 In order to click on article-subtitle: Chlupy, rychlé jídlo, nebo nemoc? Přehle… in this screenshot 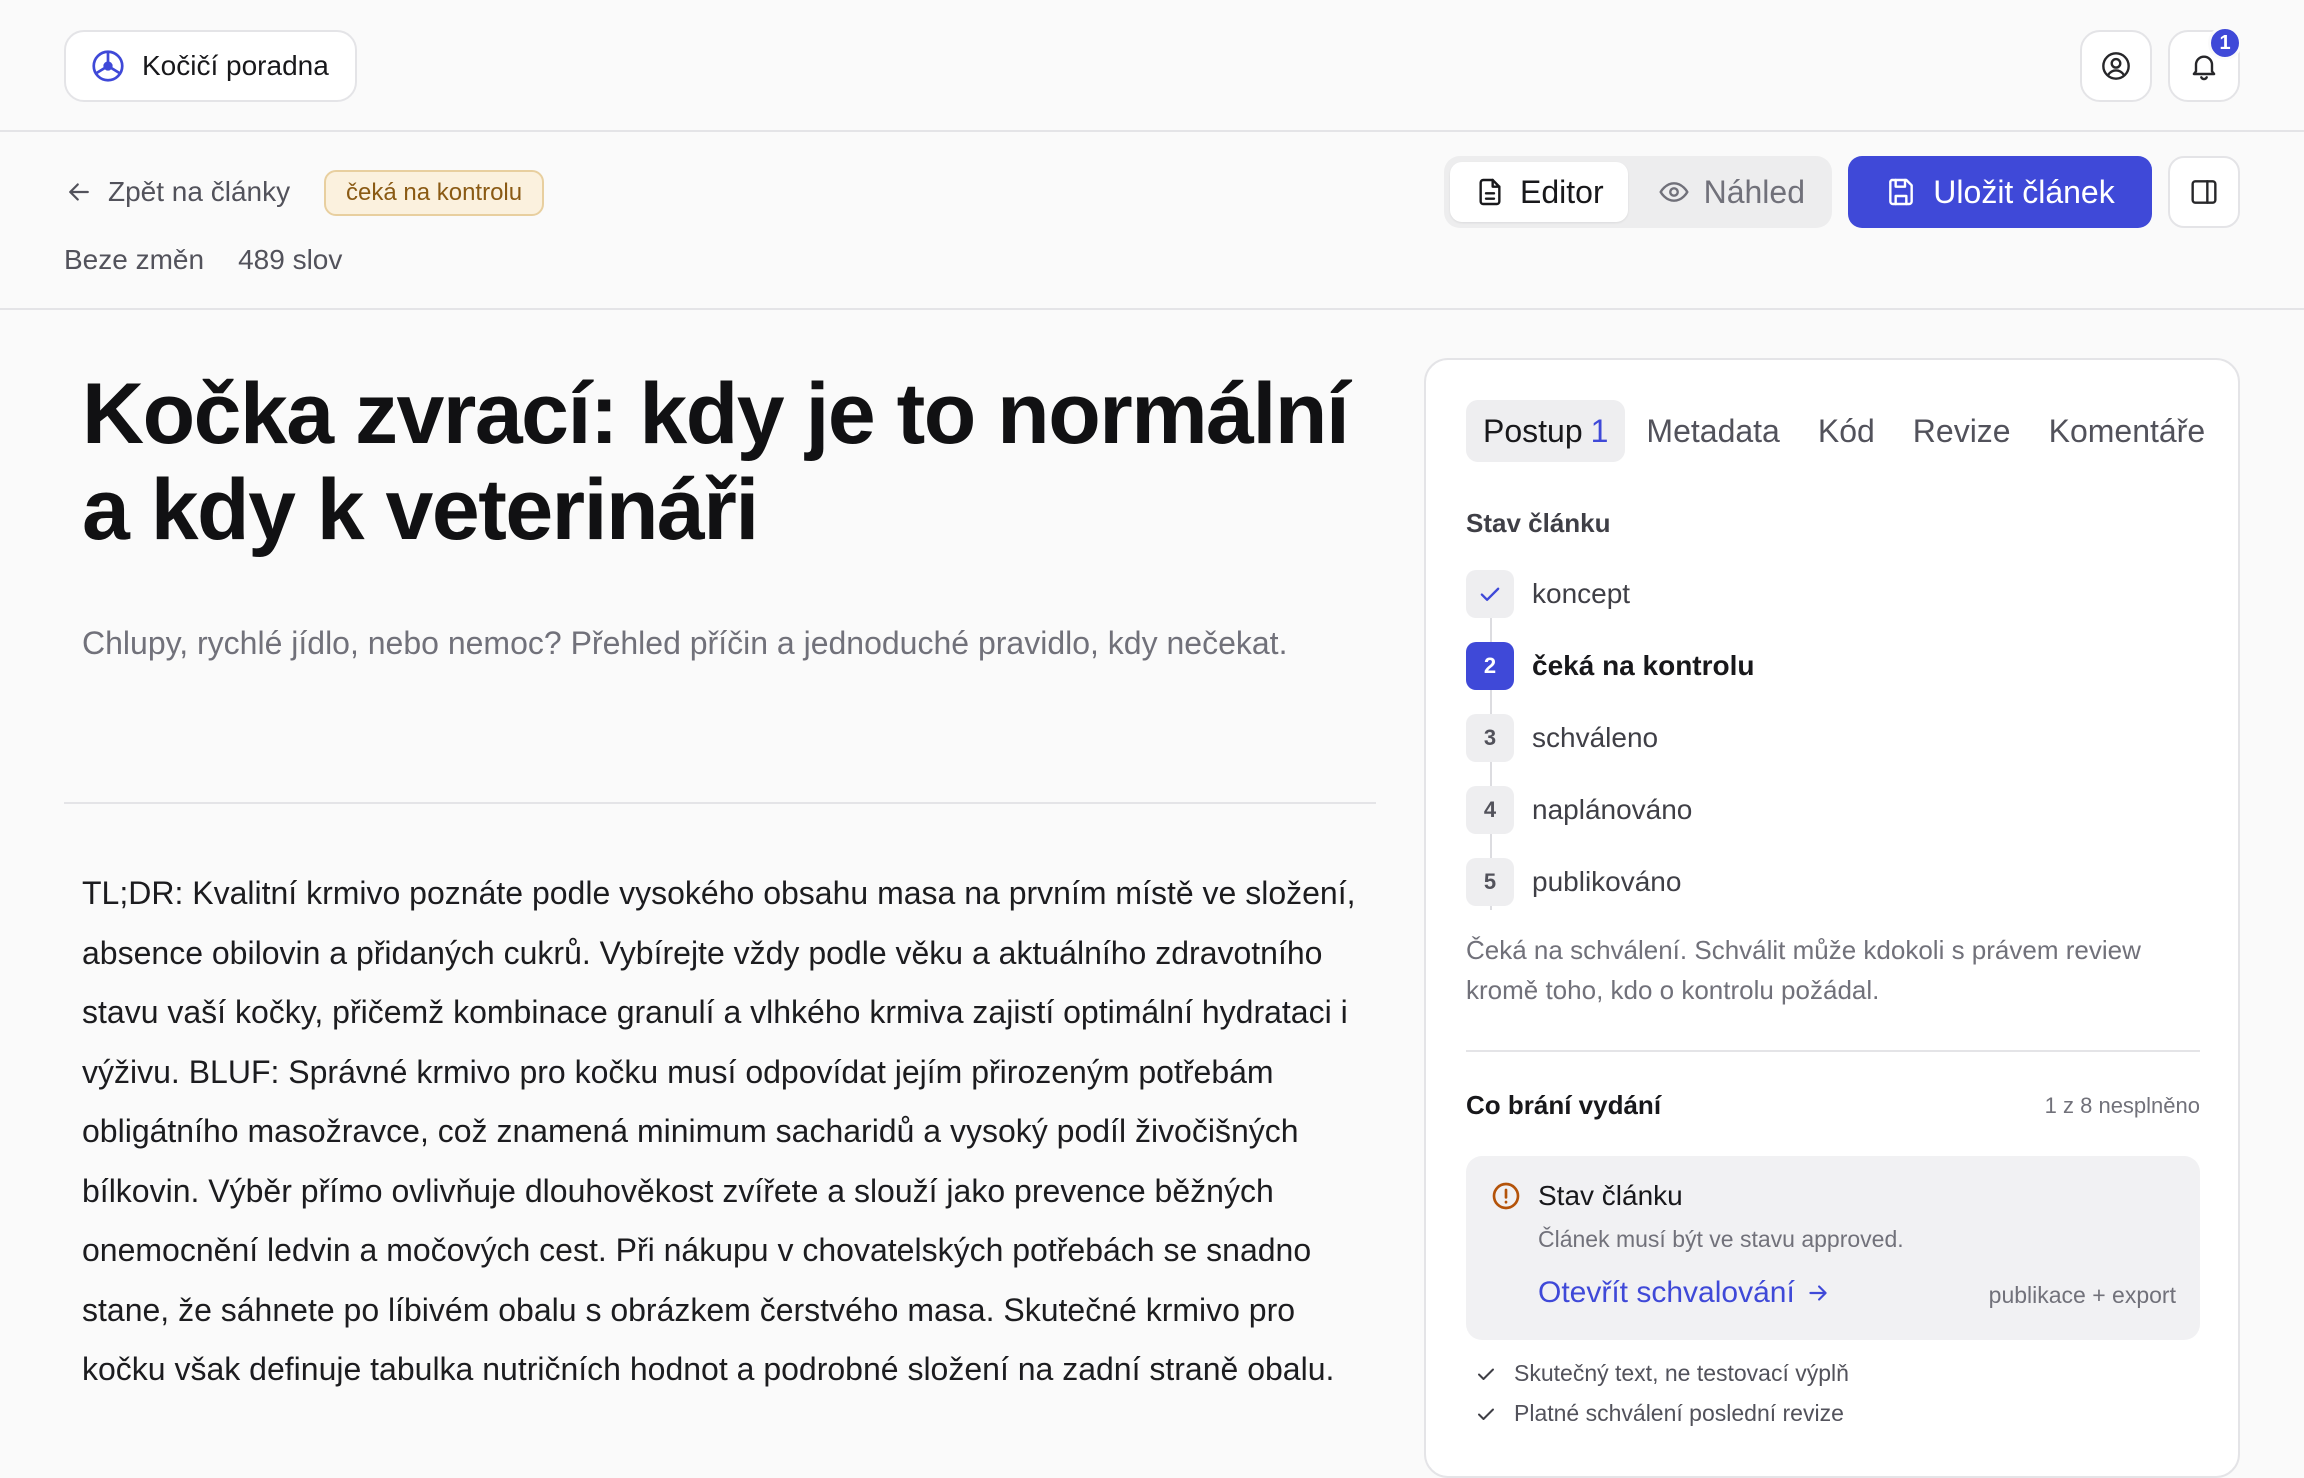, I will do `click(702, 643)`.